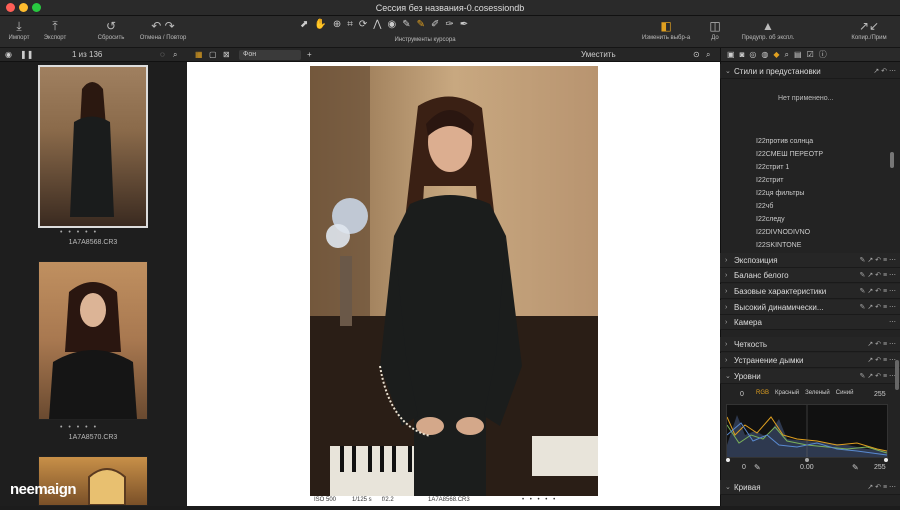 This screenshot has height=510, width=900. I want to click on import-button: ⤓ Импорт, so click(19, 30).